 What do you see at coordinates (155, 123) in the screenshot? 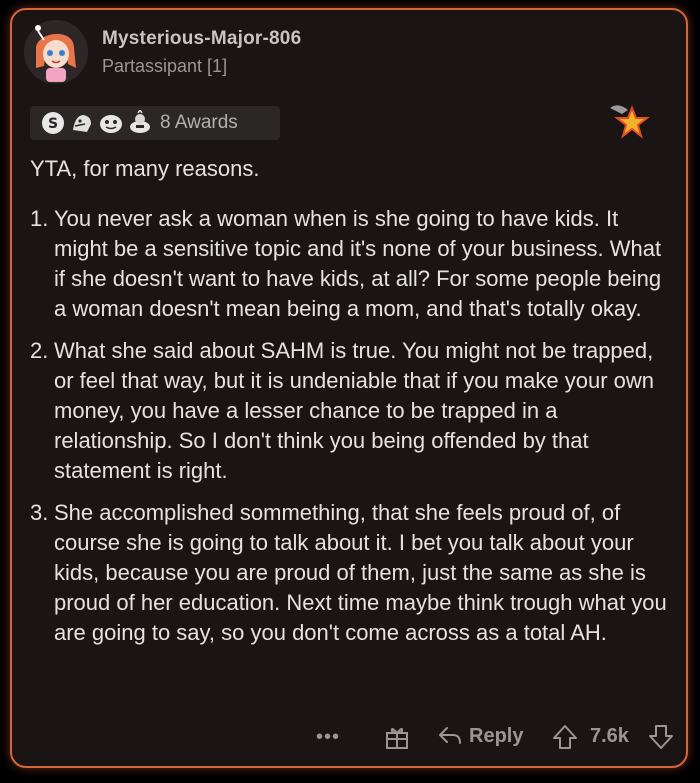
I see `awards-bar: S 8 Awards` at bounding box center [155, 123].